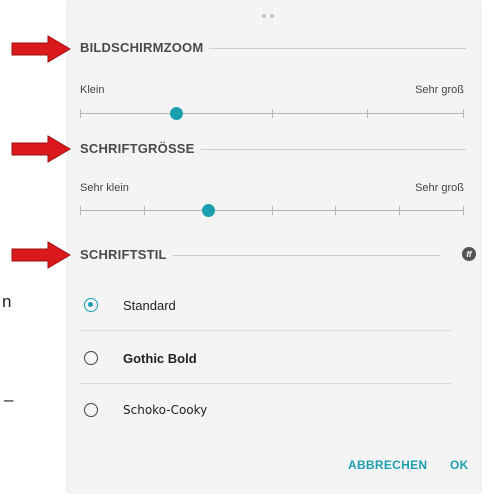 This screenshot has width=491, height=494. What do you see at coordinates (459, 465) in the screenshot?
I see `ok-button: OK` at bounding box center [459, 465].